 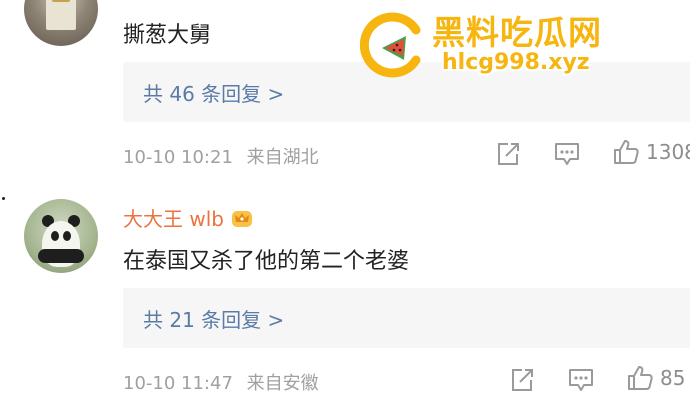 What do you see at coordinates (213, 318) in the screenshot?
I see `view-replies-link: 共 21 条回复 >` at bounding box center [213, 318].